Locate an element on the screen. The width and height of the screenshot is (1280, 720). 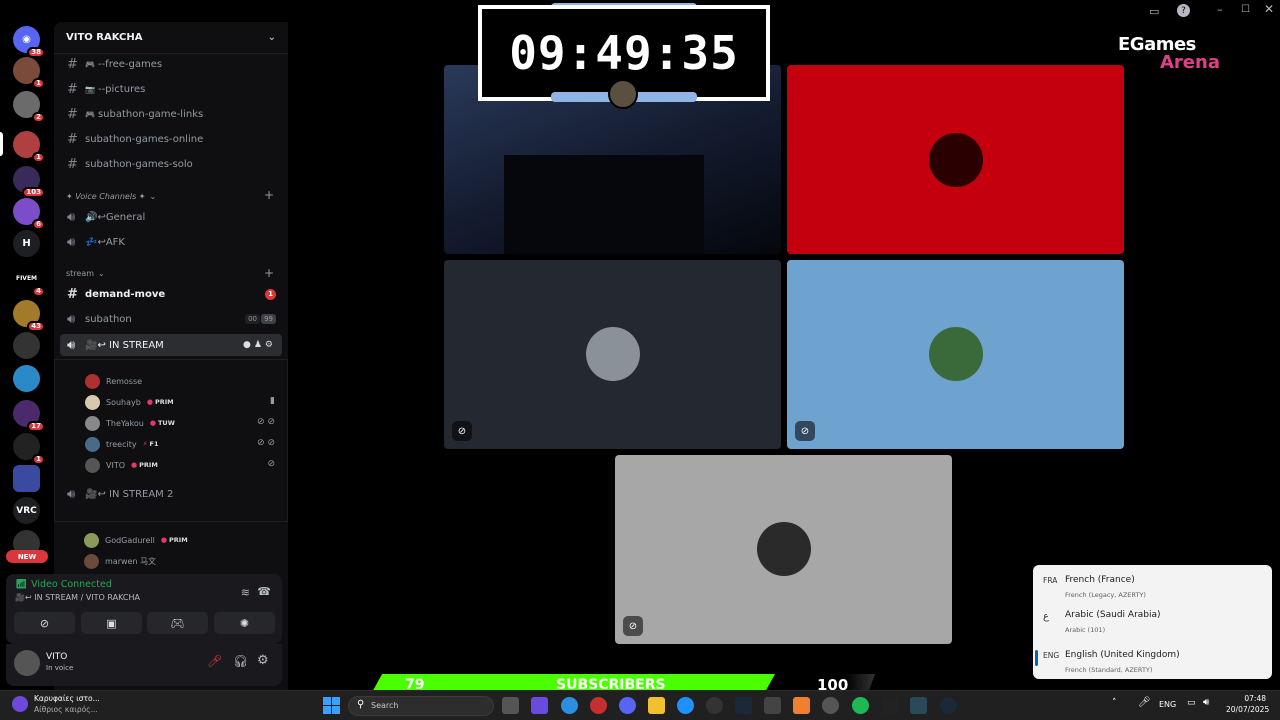
server-icon-h: H is located at coordinates (26, 243).